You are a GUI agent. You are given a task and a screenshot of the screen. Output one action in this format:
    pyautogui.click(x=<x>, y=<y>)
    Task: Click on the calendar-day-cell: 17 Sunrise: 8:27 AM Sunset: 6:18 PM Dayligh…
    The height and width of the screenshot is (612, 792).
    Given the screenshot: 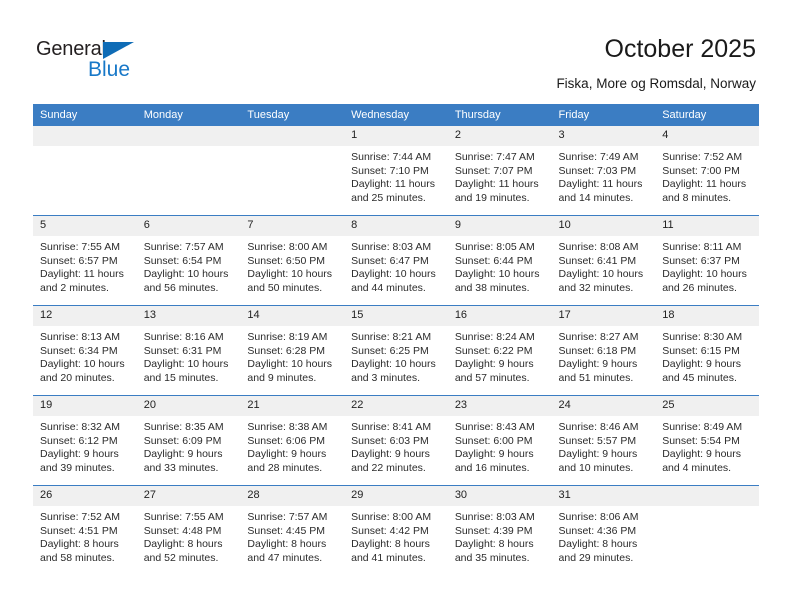 What is the action you would take?
    pyautogui.click(x=603, y=350)
    